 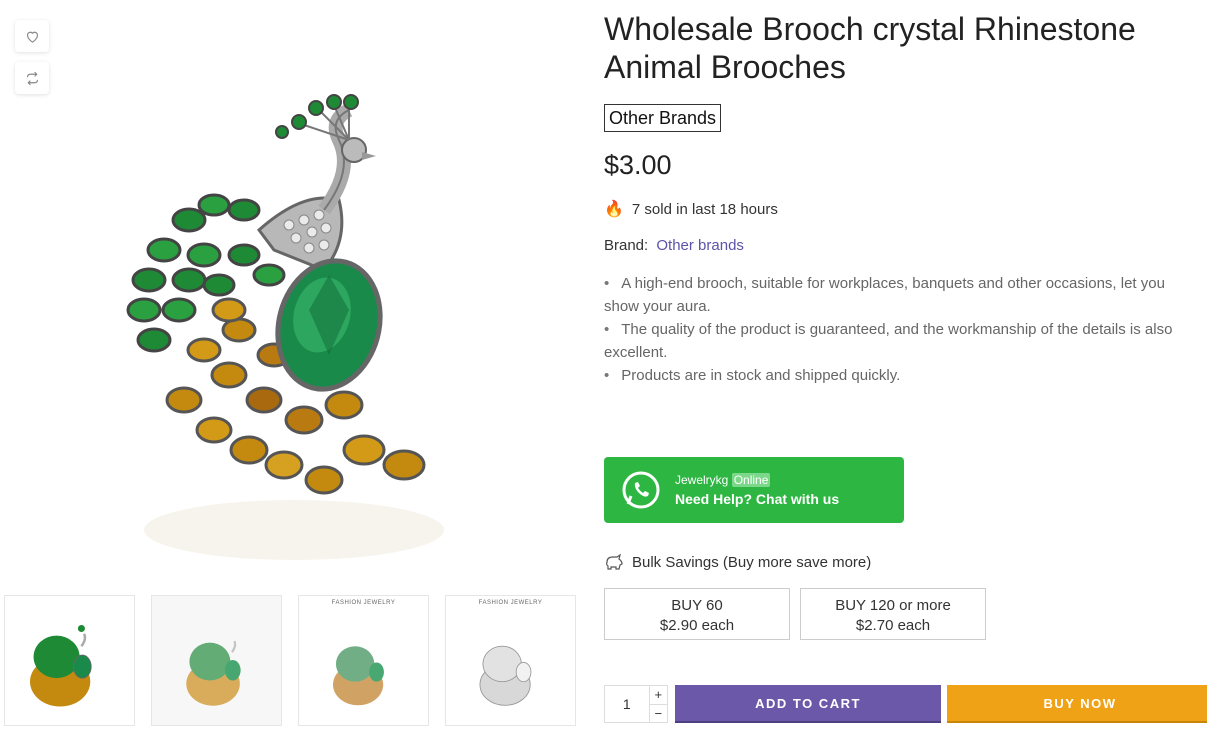 What do you see at coordinates (899, 209) in the screenshot?
I see `sold-counter: 🔥 7 sold in last 18 hours` at bounding box center [899, 209].